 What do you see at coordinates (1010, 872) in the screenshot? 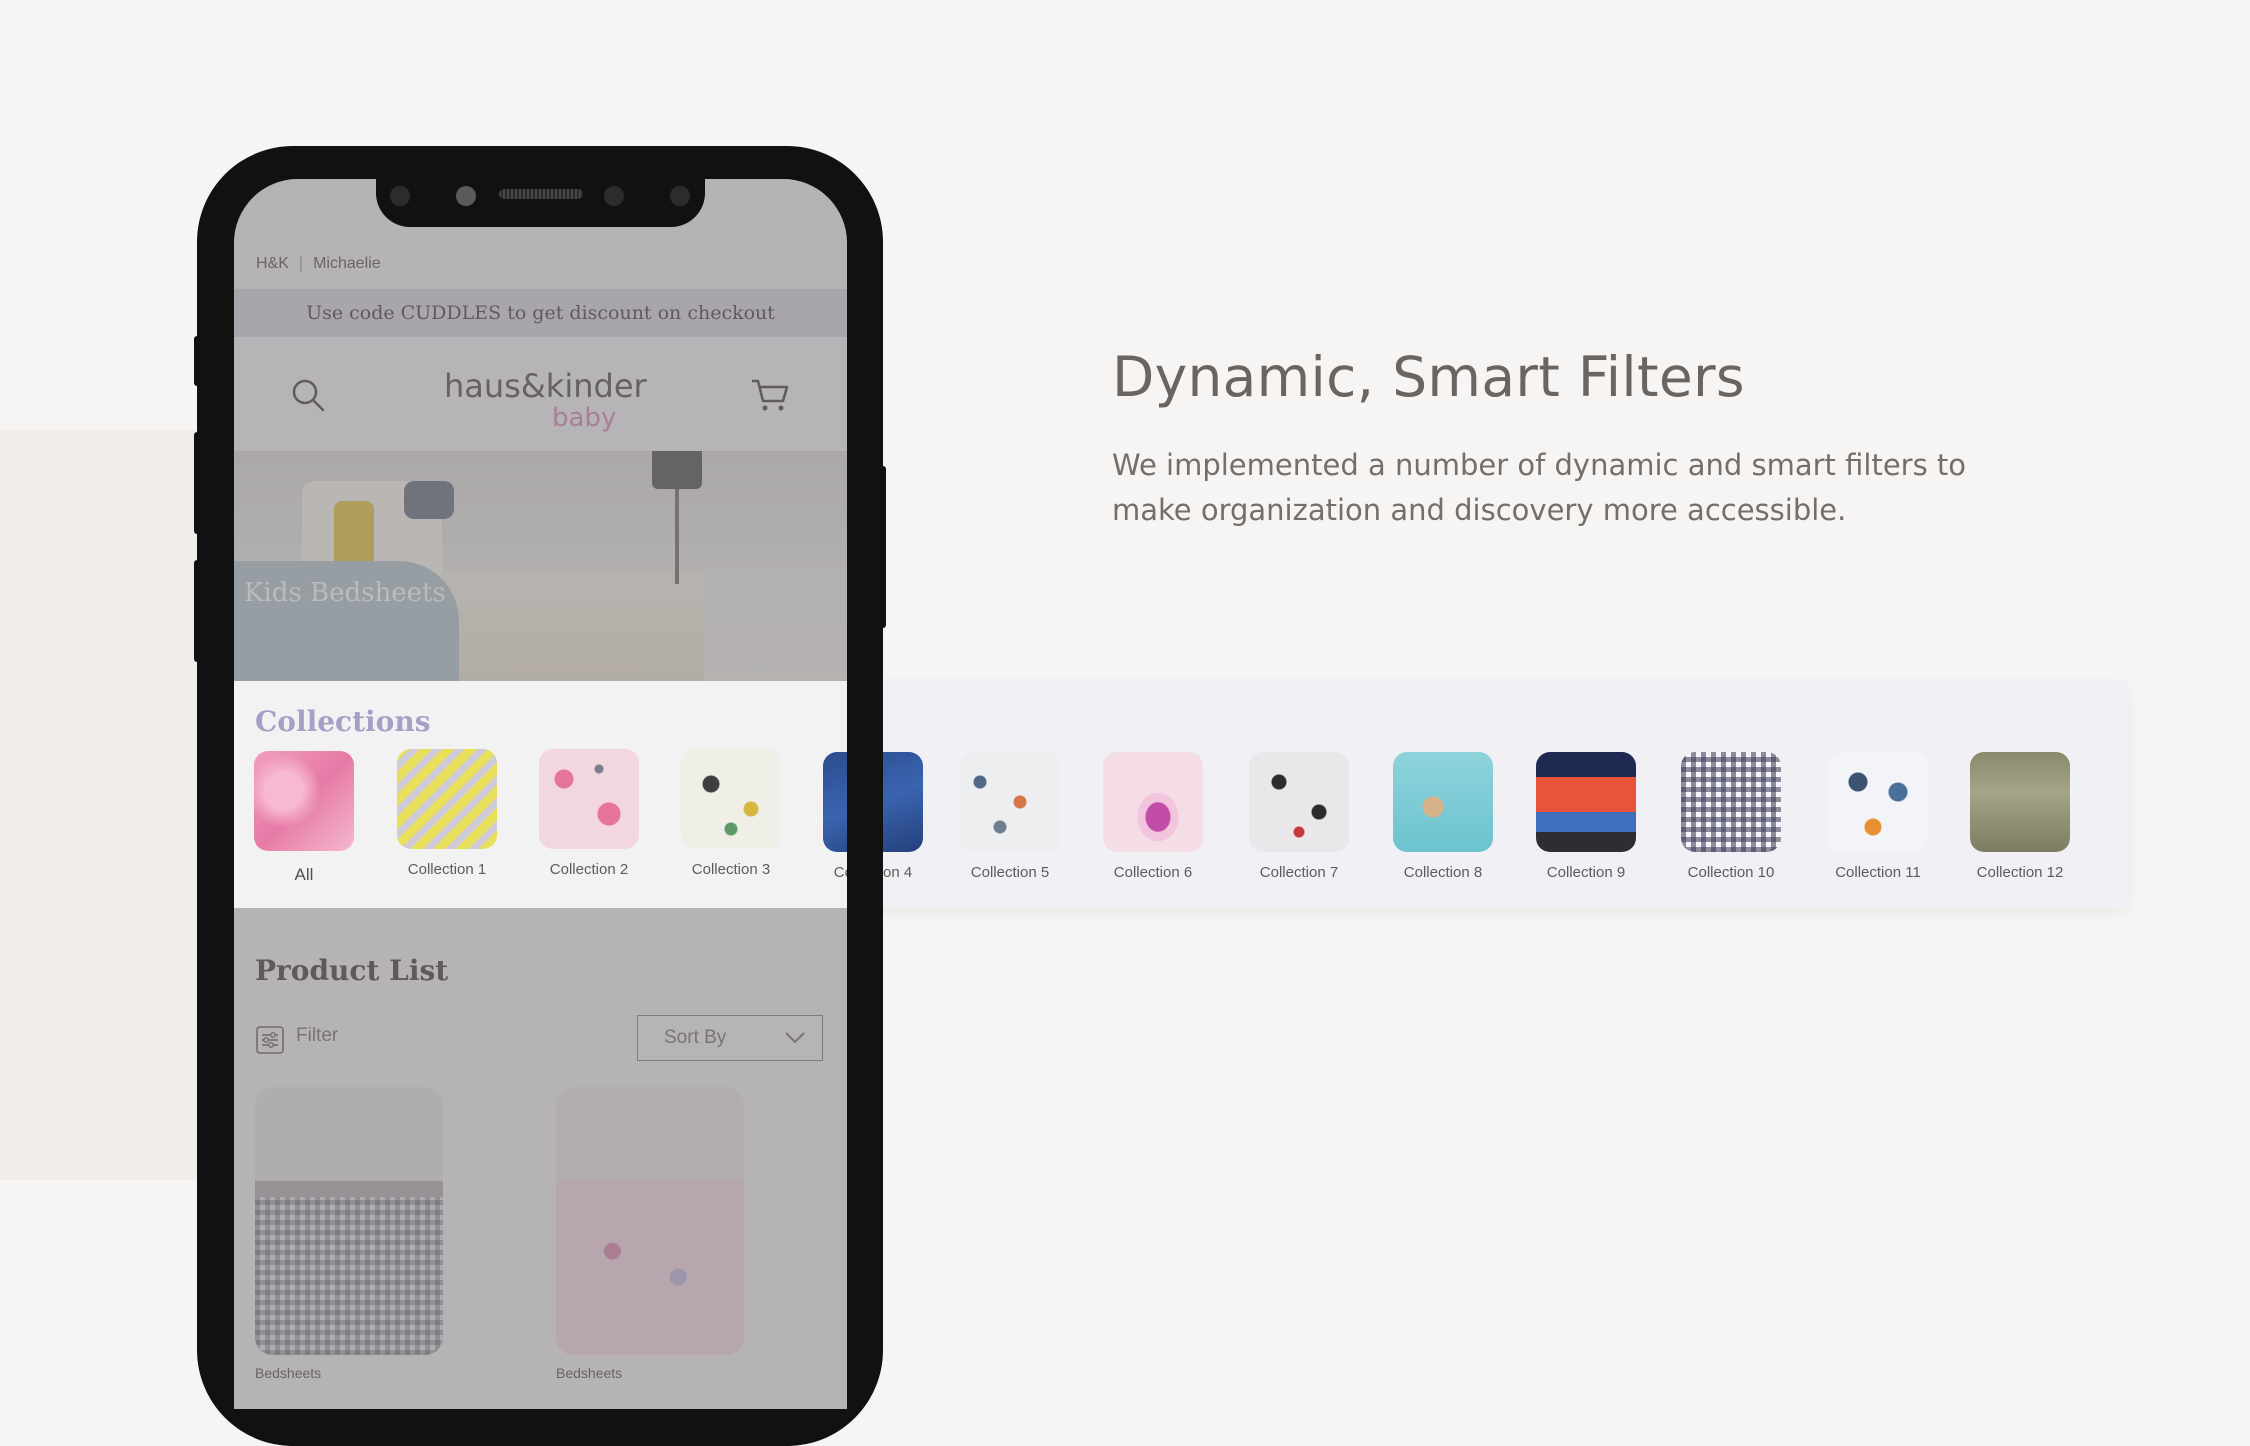
I see `collection-label: Collection 5` at bounding box center [1010, 872].